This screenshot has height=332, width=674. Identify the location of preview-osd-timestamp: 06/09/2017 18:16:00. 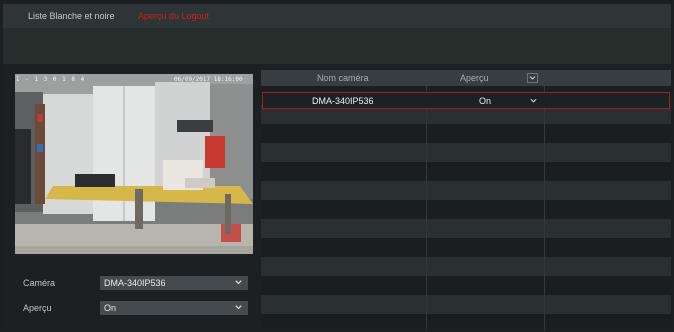
(208, 79).